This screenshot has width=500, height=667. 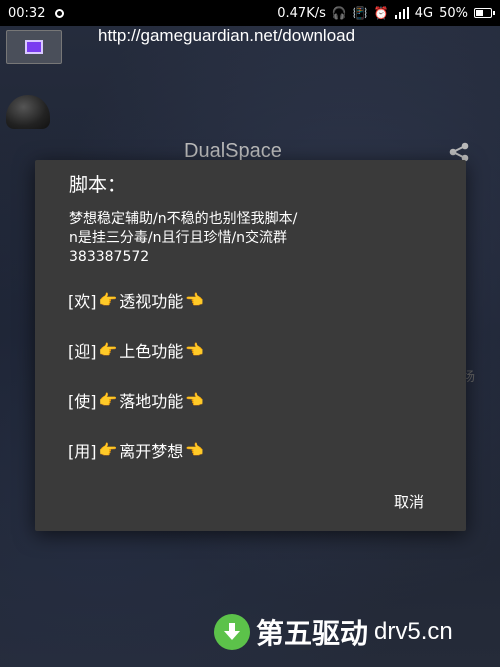 What do you see at coordinates (227, 35) in the screenshot?
I see `download-url: http://gameguardian.net/download` at bounding box center [227, 35].